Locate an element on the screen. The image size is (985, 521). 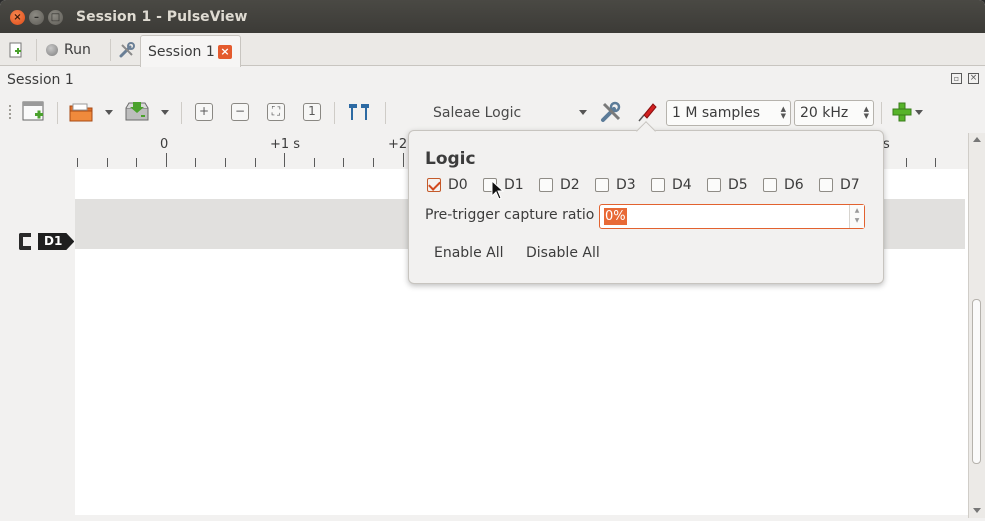
channel-checkbox-d6: D6 is located at coordinates (783, 185).